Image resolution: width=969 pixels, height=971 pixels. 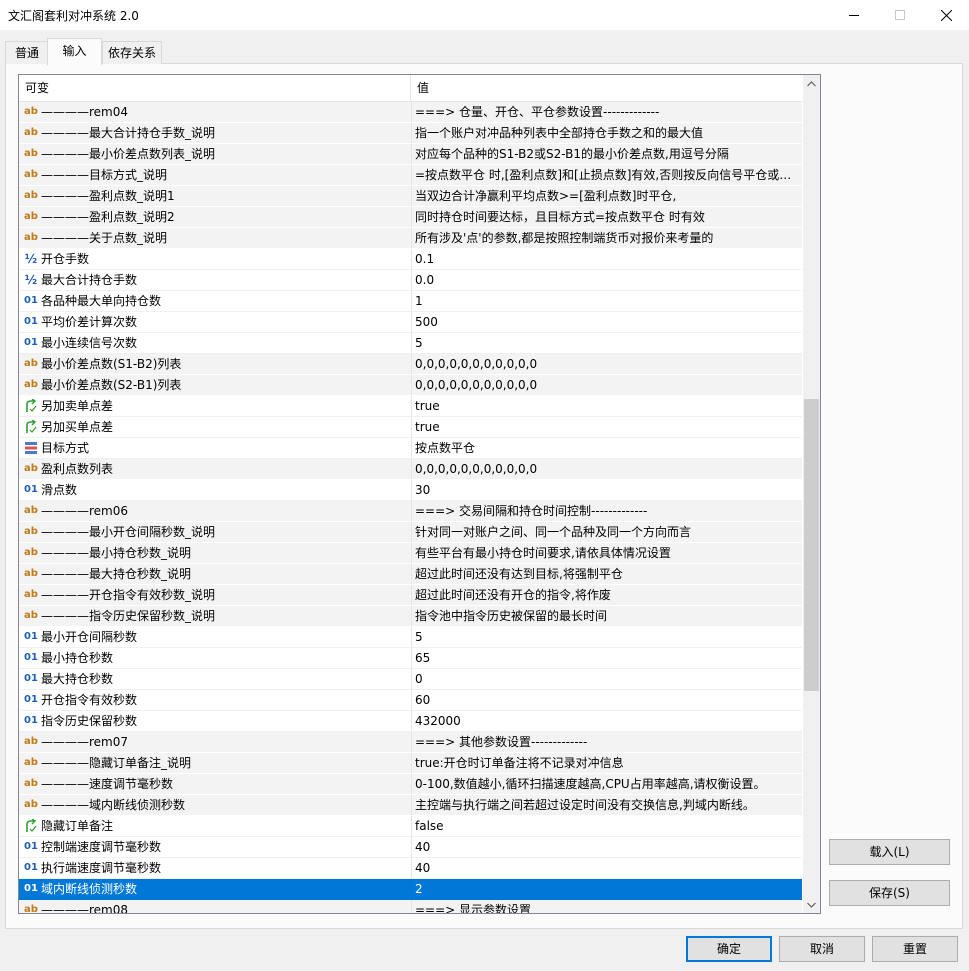 What do you see at coordinates (606, 88) in the screenshot?
I see `column-header-value: 值` at bounding box center [606, 88].